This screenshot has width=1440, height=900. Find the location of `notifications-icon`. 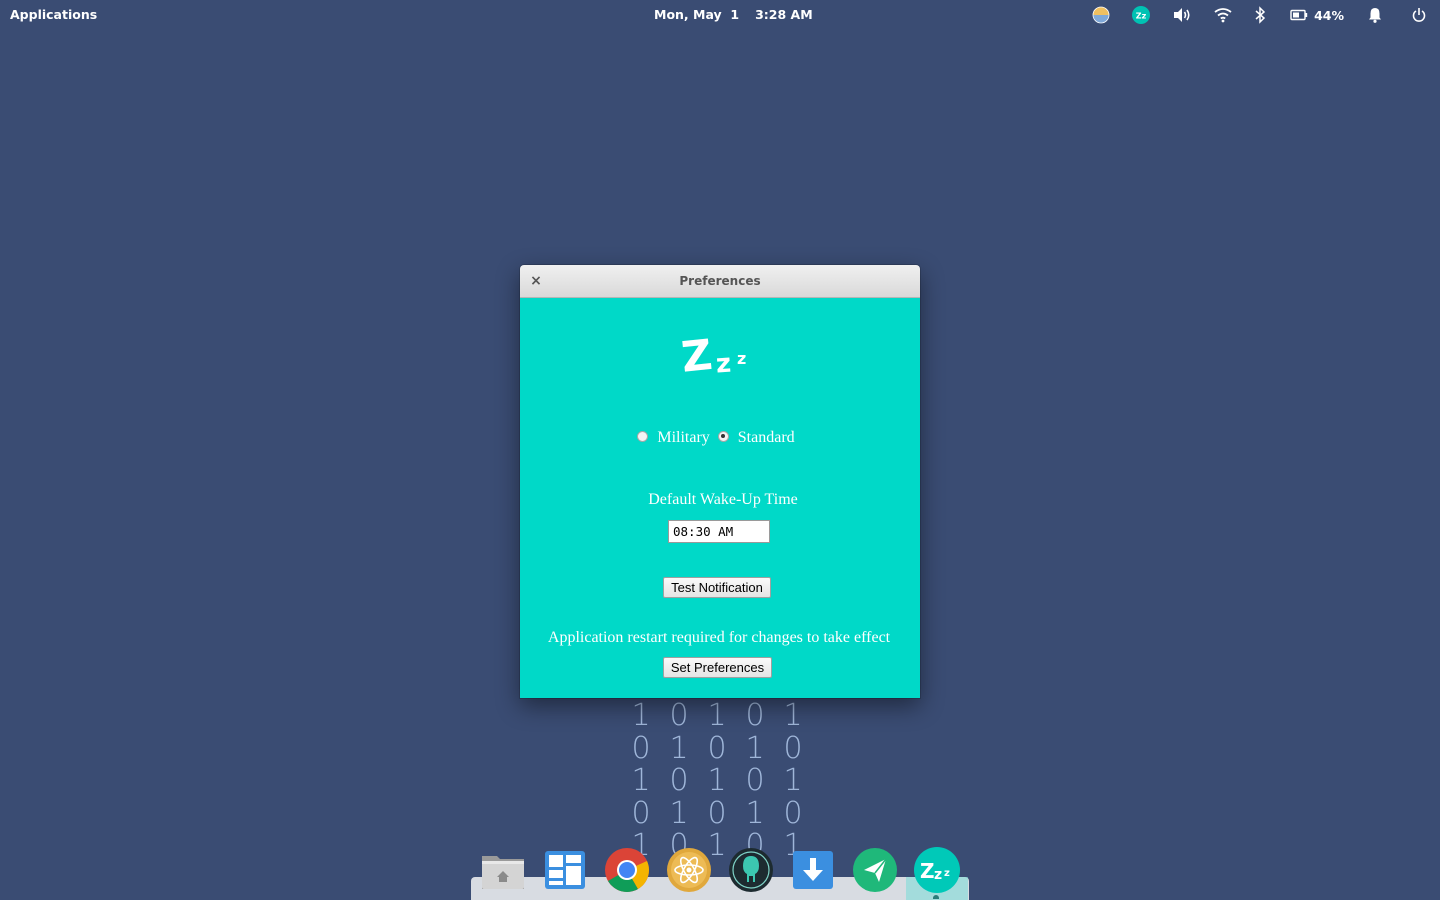

notifications-icon is located at coordinates (1375, 15).